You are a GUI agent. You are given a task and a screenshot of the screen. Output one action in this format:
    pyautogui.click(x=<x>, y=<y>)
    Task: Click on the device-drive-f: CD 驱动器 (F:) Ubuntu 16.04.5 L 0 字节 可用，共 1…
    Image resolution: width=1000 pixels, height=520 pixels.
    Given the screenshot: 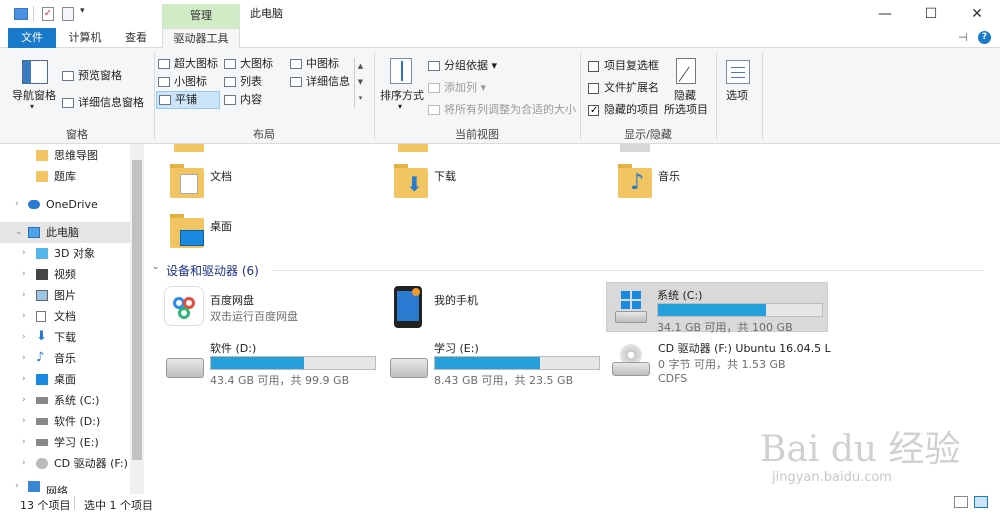 What is the action you would take?
    pyautogui.click(x=723, y=362)
    